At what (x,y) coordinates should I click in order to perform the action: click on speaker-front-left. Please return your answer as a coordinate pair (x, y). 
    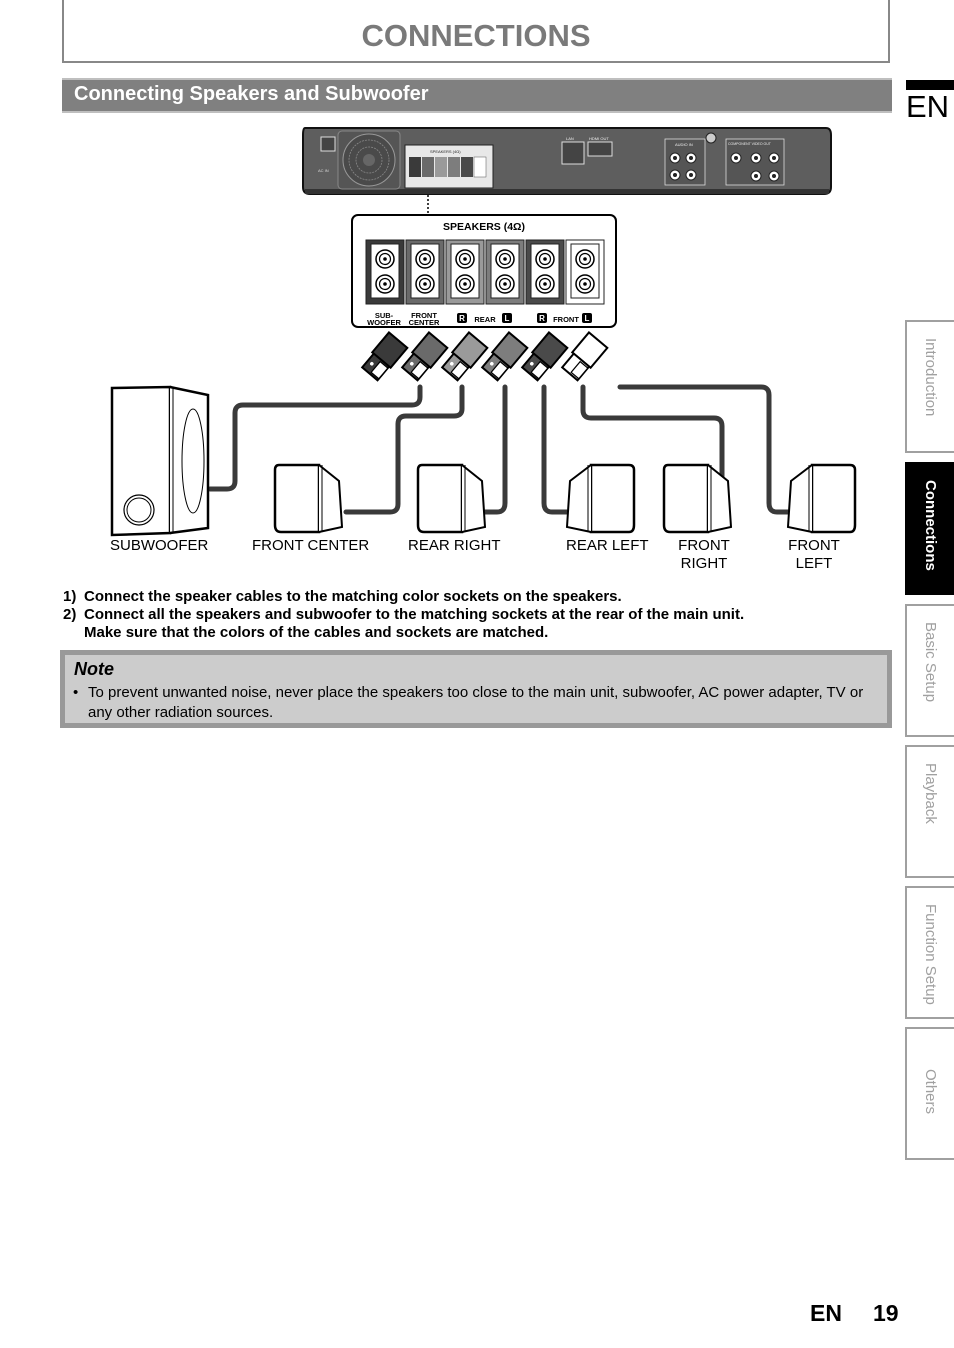
    Looking at the image, I should click on (821, 498).